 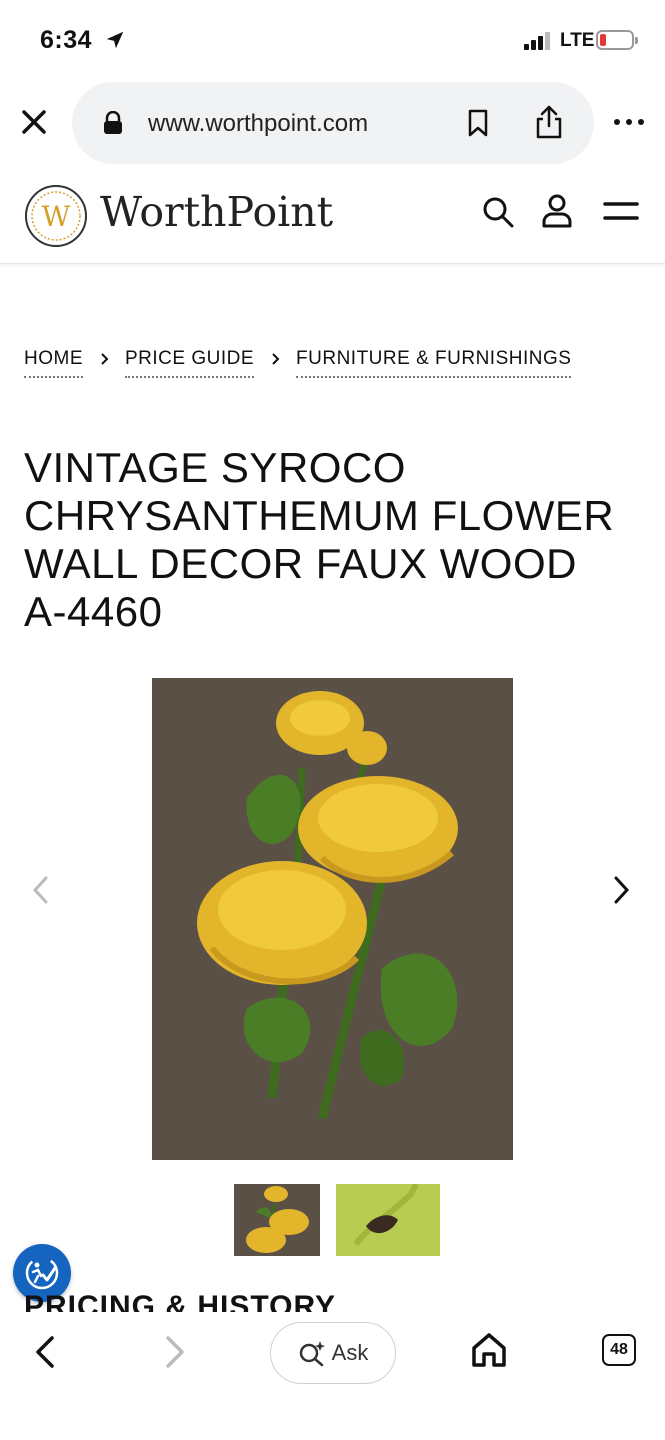 I want to click on site-header: W WorthPoint, so click(x=332, y=217).